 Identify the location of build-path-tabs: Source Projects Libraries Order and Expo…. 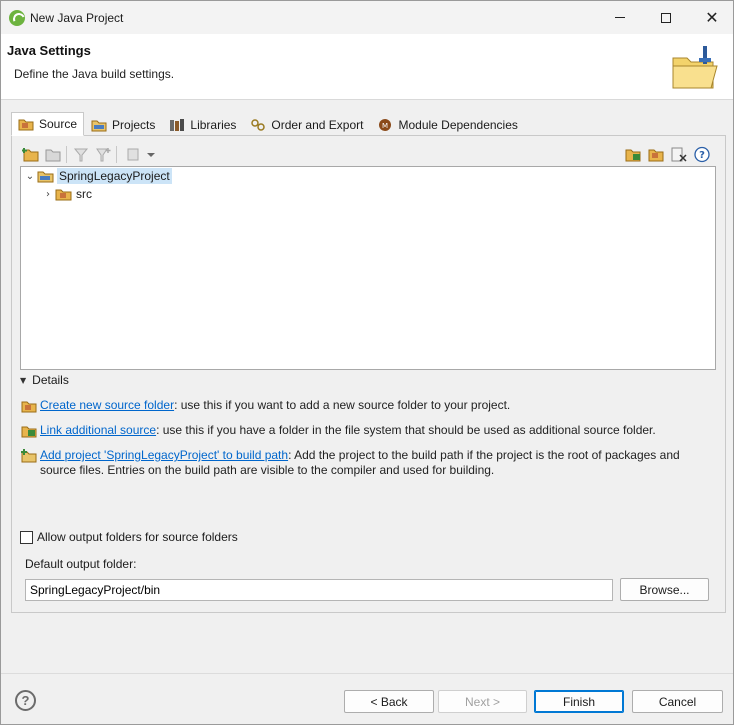
(268, 124).